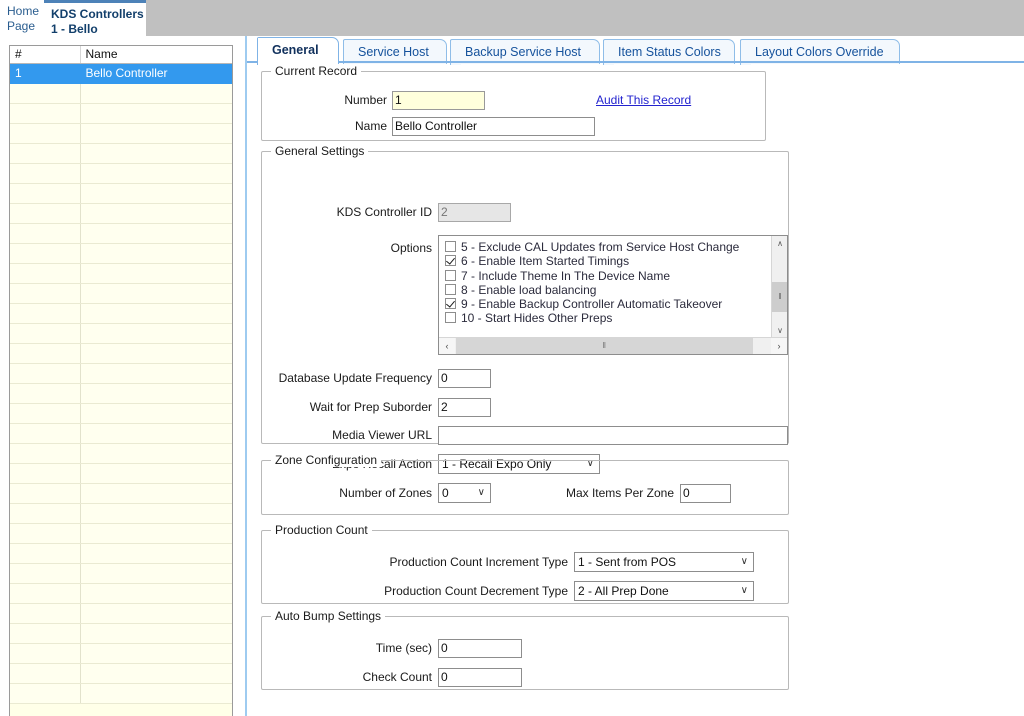 The height and width of the screenshot is (716, 1024). Describe the element at coordinates (635, 62) in the screenshot. I see `tab-strip-underline` at that location.